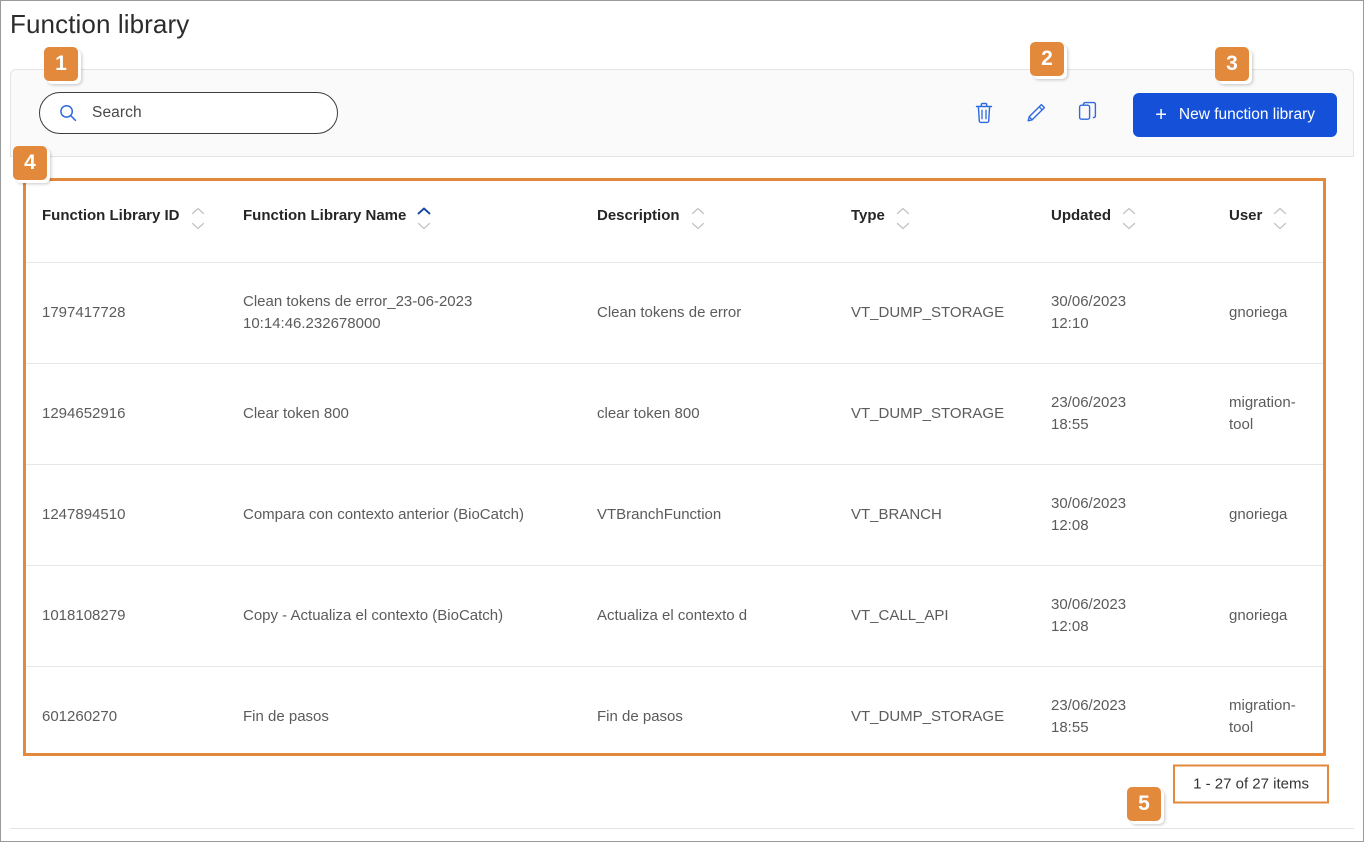 The height and width of the screenshot is (842, 1364). What do you see at coordinates (416, 515) in the screenshot?
I see `cell-name: Compara con contexto anterior (BioCatch)` at bounding box center [416, 515].